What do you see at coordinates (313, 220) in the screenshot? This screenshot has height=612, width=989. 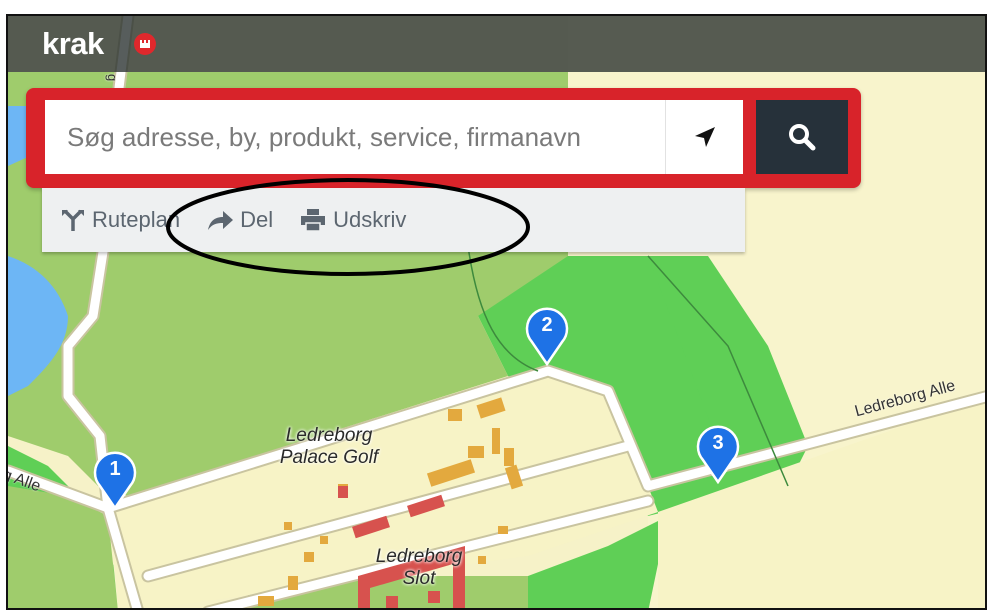 I see `printer-icon` at bounding box center [313, 220].